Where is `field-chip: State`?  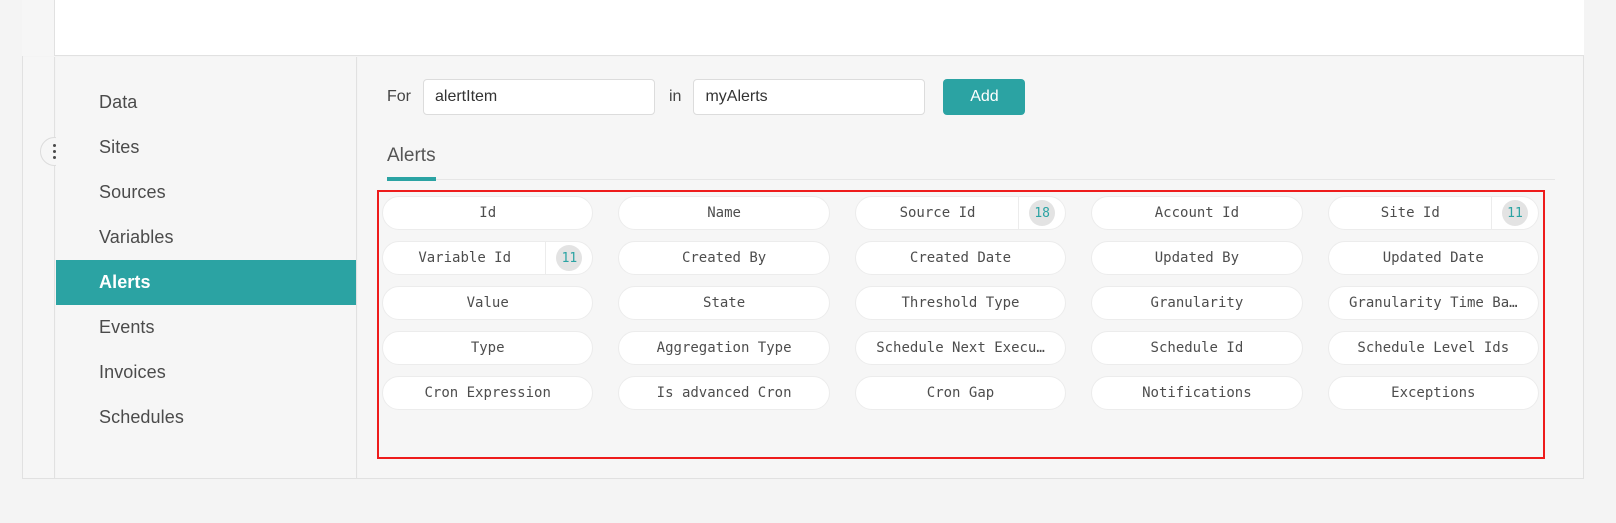 field-chip: State is located at coordinates (724, 303).